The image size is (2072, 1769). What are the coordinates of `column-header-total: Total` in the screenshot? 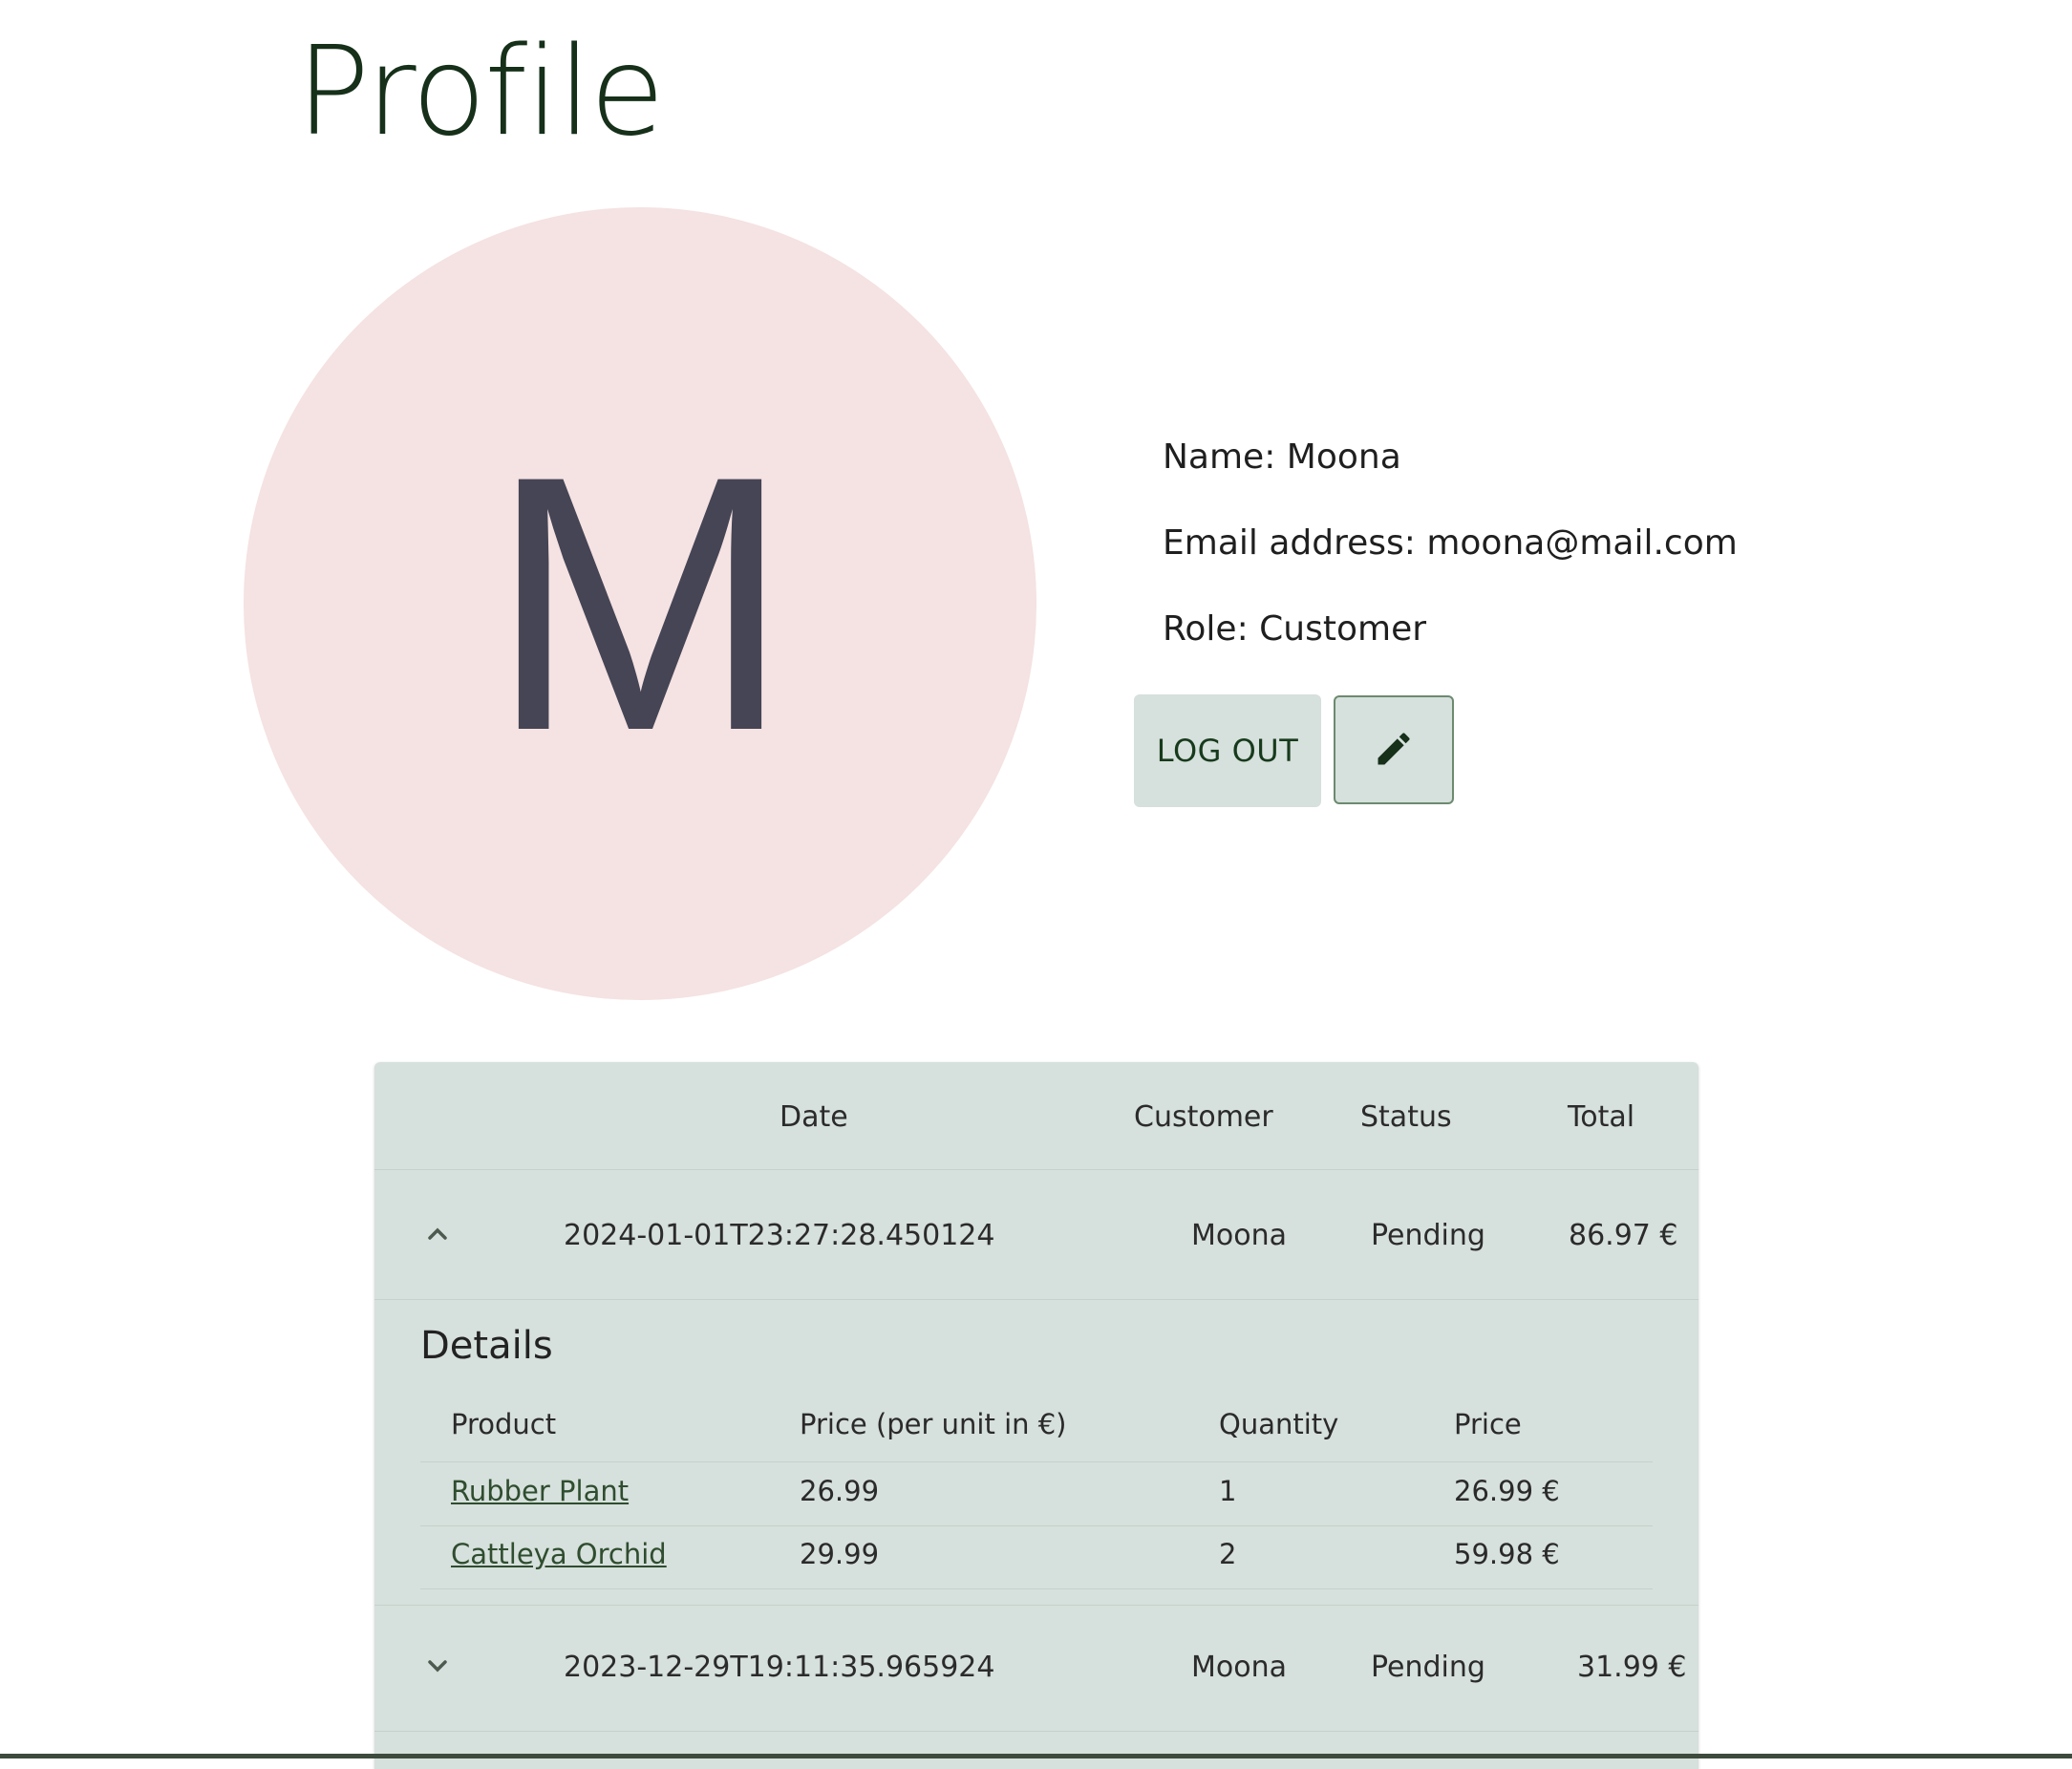 It's located at (1601, 1117).